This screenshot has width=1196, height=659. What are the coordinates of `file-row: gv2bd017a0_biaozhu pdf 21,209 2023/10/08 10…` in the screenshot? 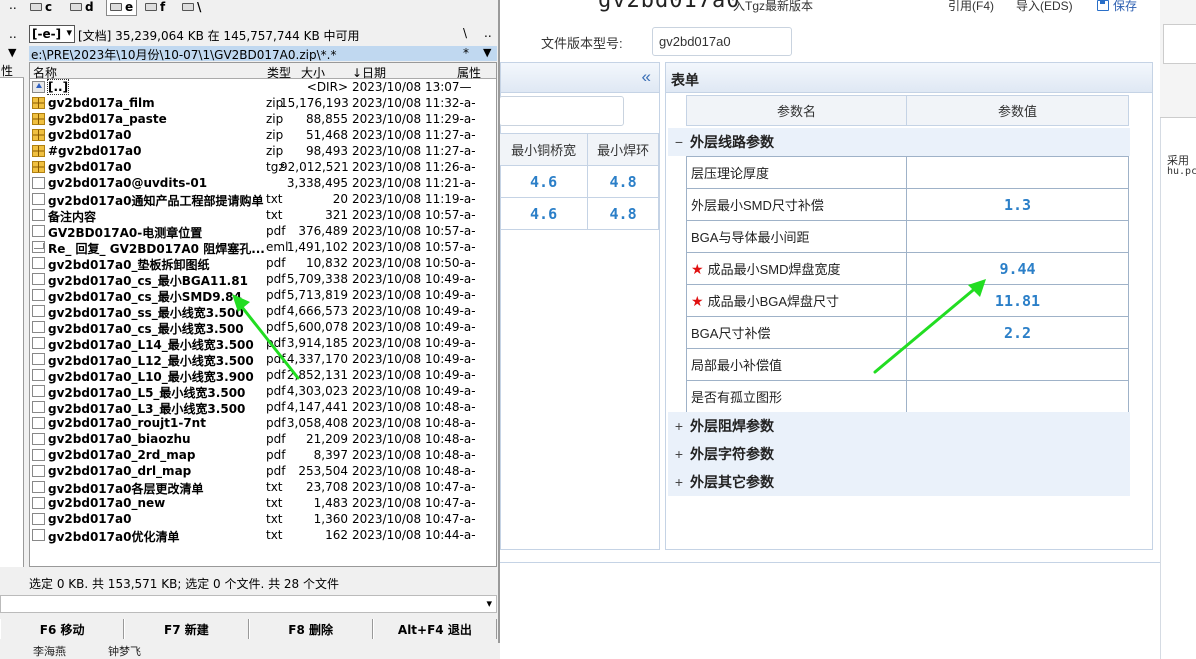 It's located at (263, 439).